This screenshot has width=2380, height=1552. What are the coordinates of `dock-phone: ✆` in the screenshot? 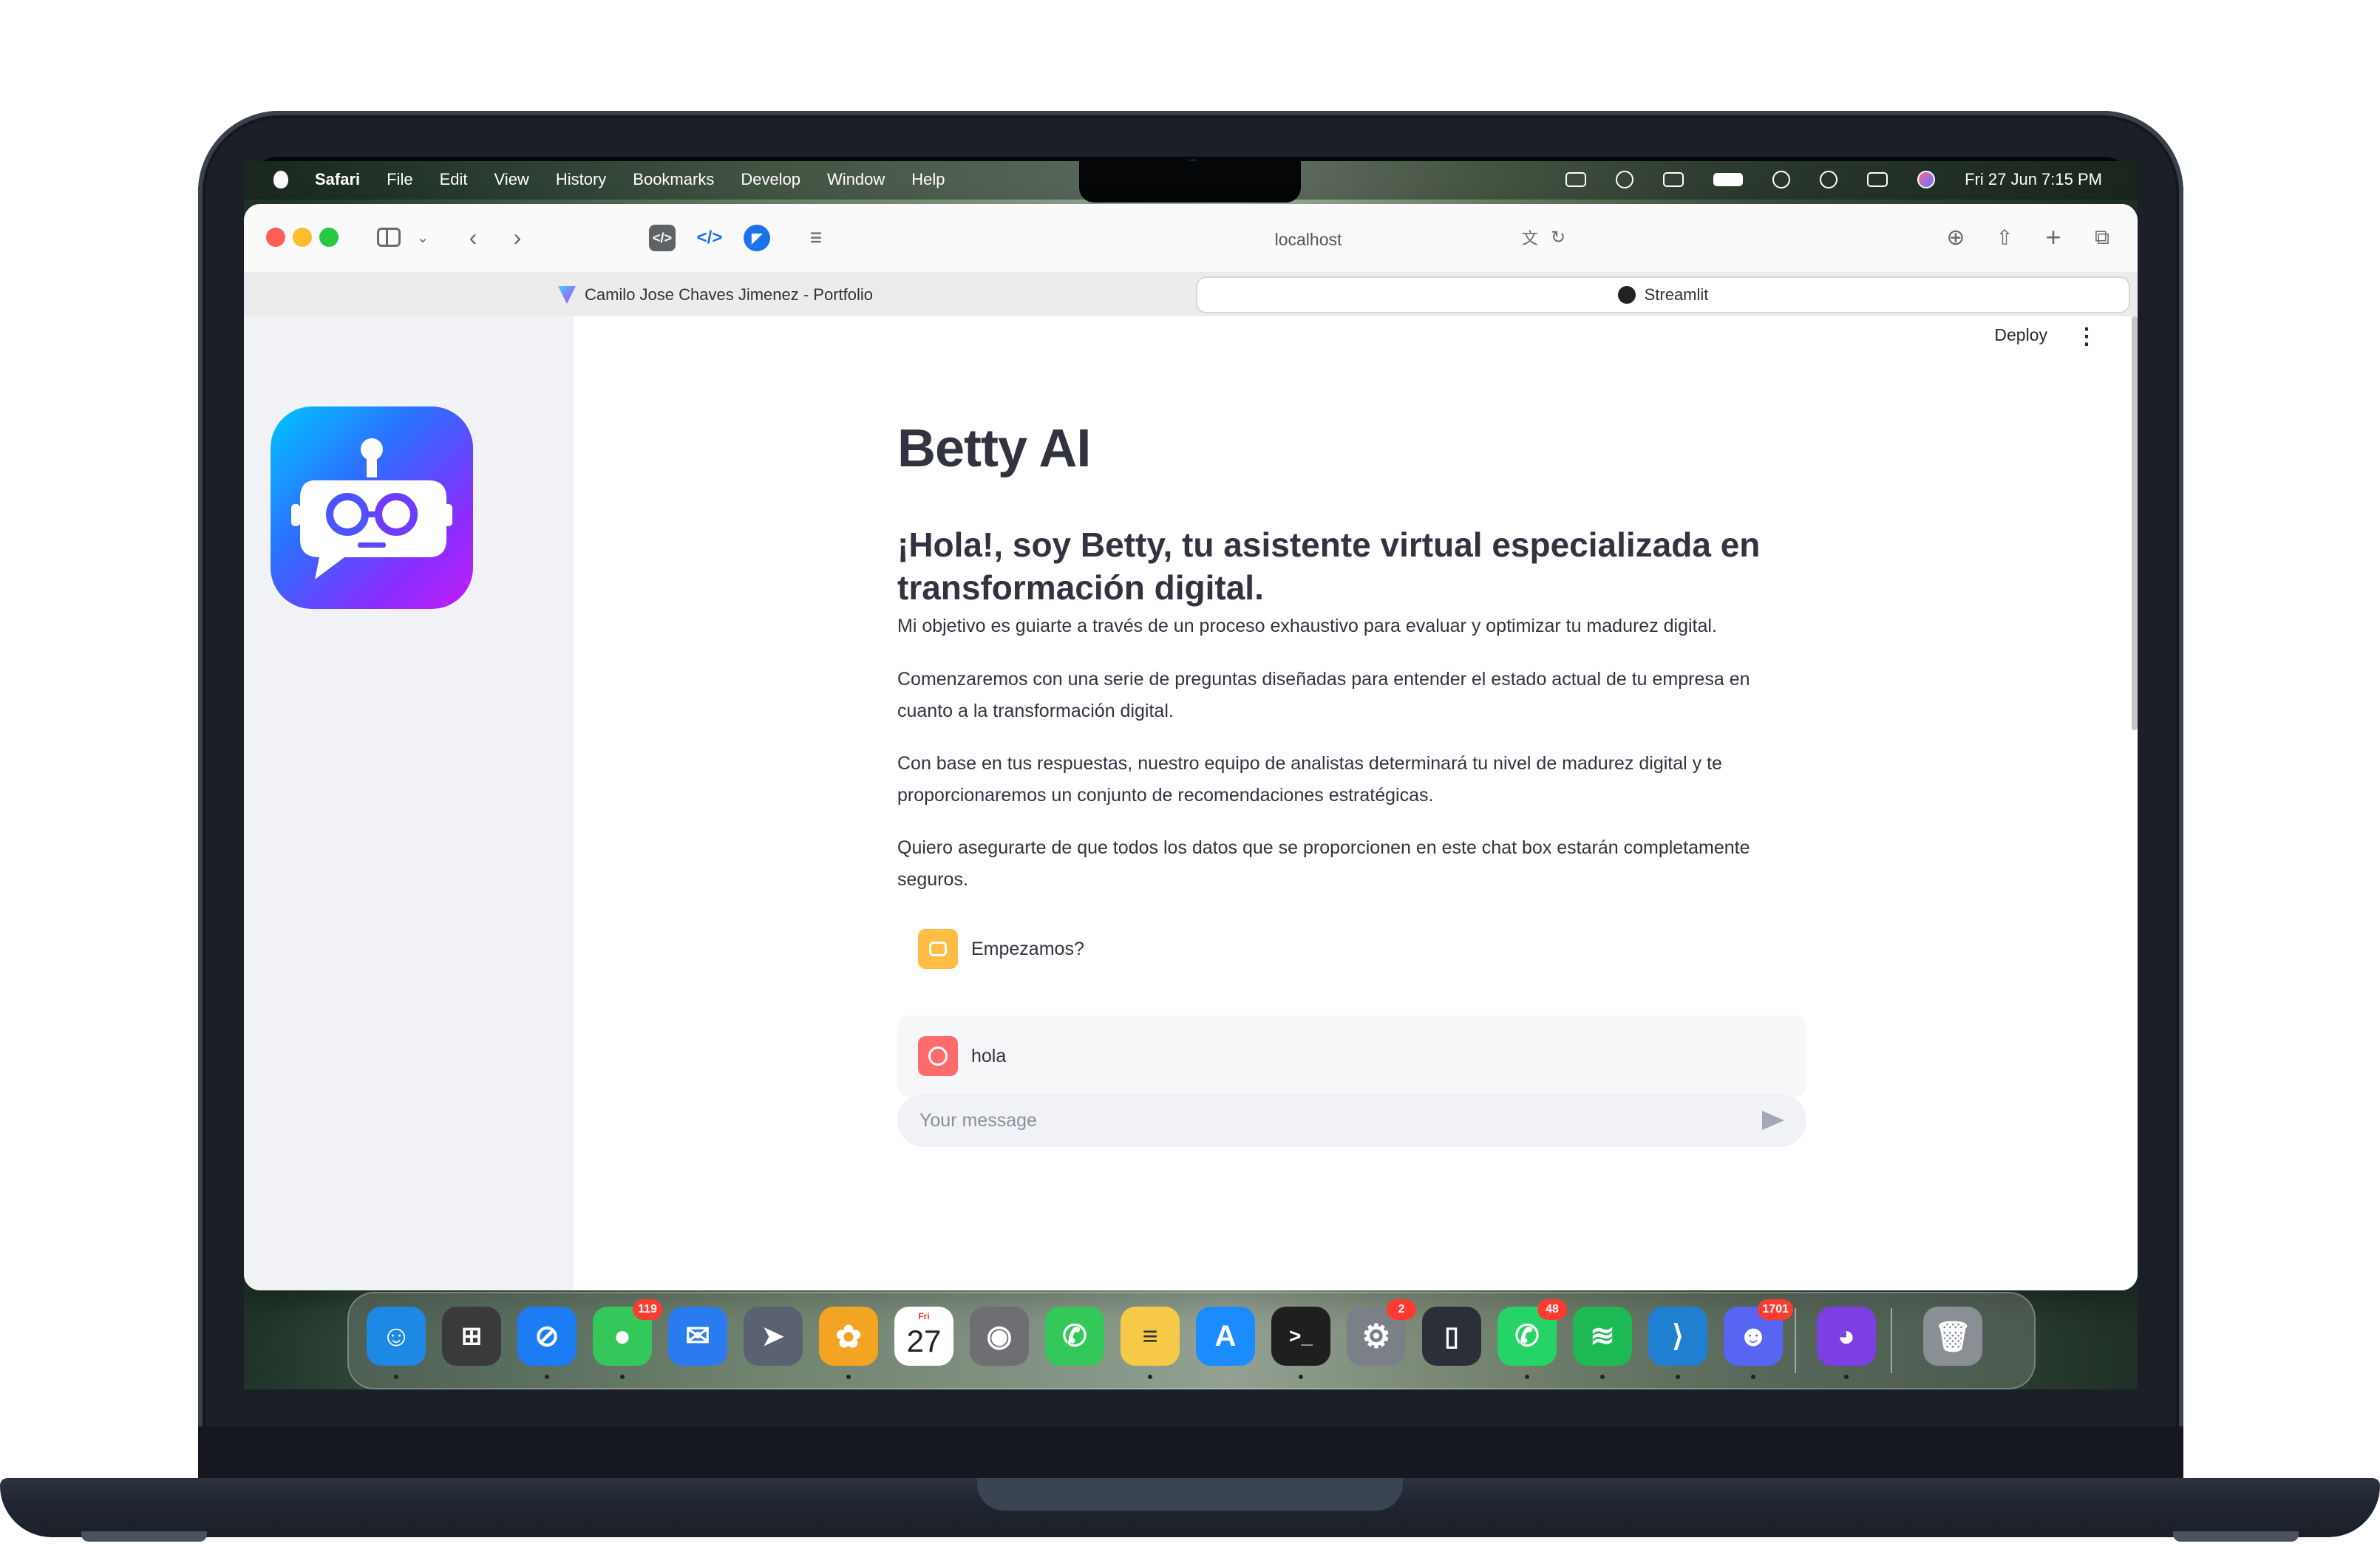 It's located at (1074, 1336).